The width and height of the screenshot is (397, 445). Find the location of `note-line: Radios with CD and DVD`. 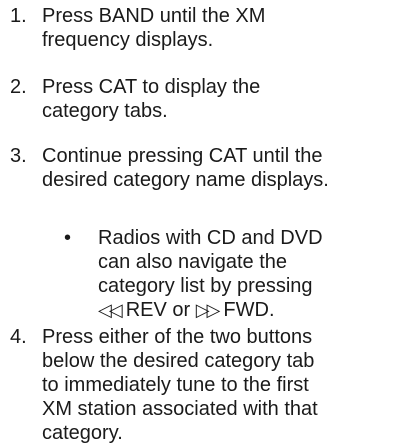

note-line: Radios with CD and DVD is located at coordinates (210, 238).